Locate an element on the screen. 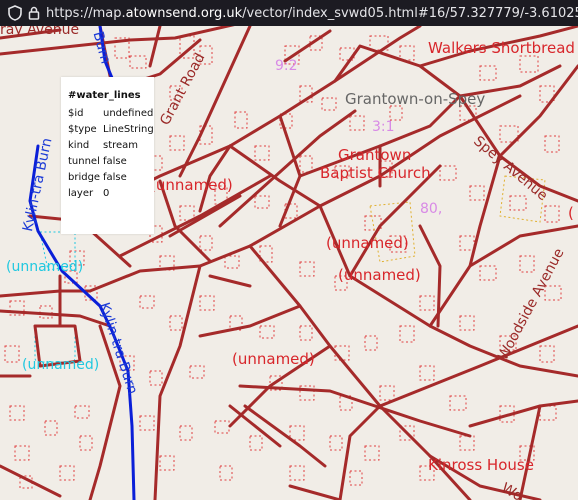 The height and width of the screenshot is (500, 578). popup-value: LineString is located at coordinates (128, 129).